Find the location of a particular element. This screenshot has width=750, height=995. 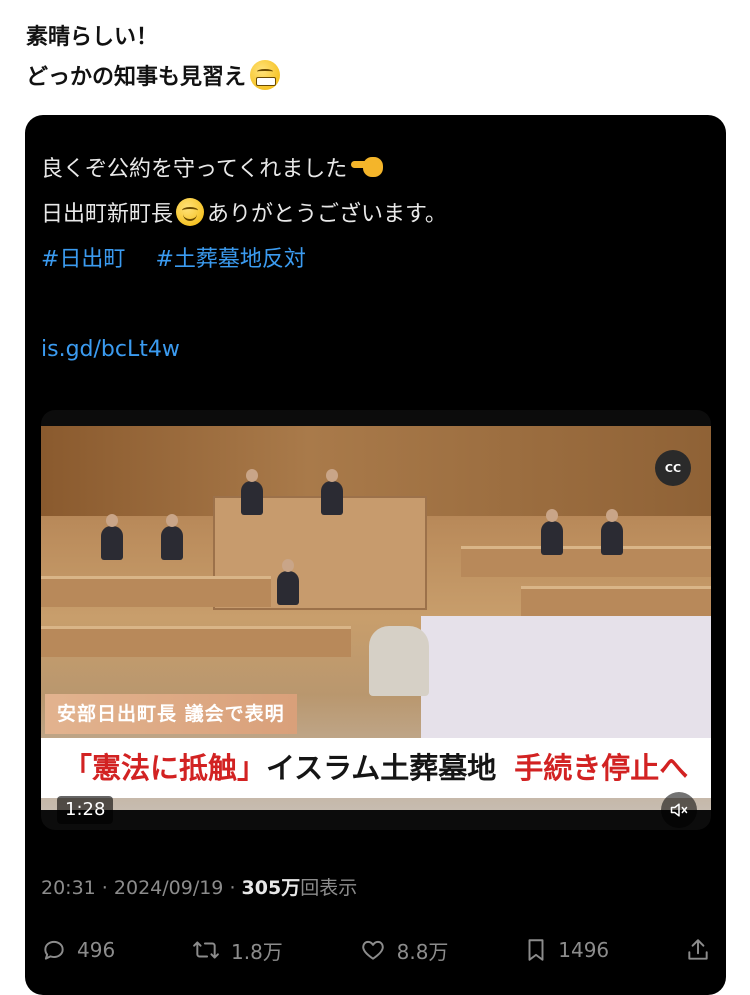

action-bar: 496 1.8万 8.8万 1496 is located at coordinates (376, 950).